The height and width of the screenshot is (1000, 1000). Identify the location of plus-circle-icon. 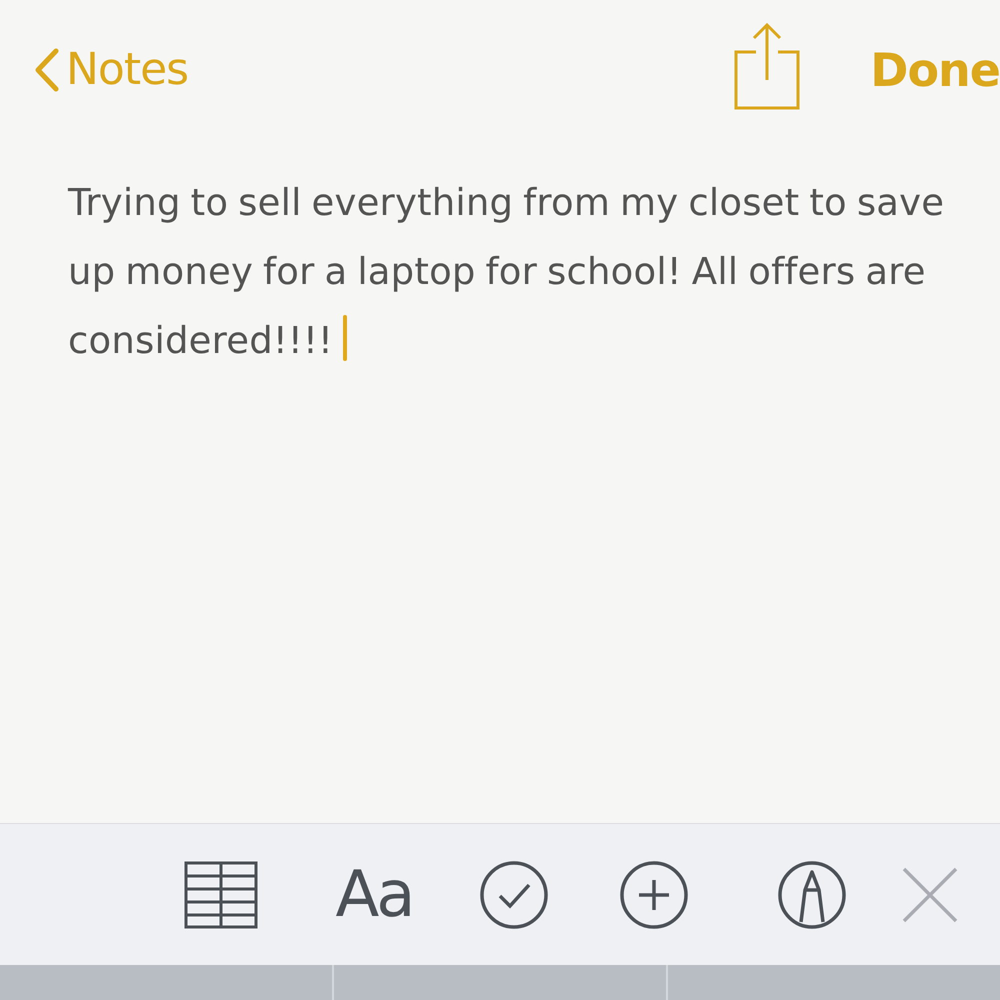
(654, 895).